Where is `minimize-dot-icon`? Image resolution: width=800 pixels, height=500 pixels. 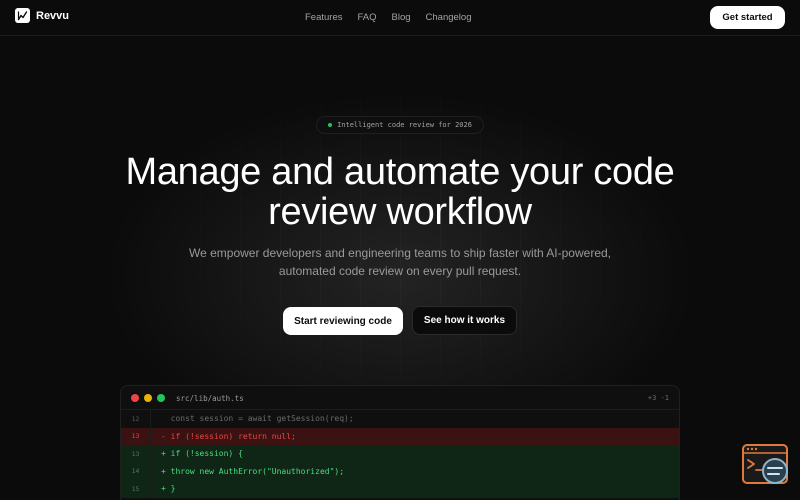 minimize-dot-icon is located at coordinates (148, 398).